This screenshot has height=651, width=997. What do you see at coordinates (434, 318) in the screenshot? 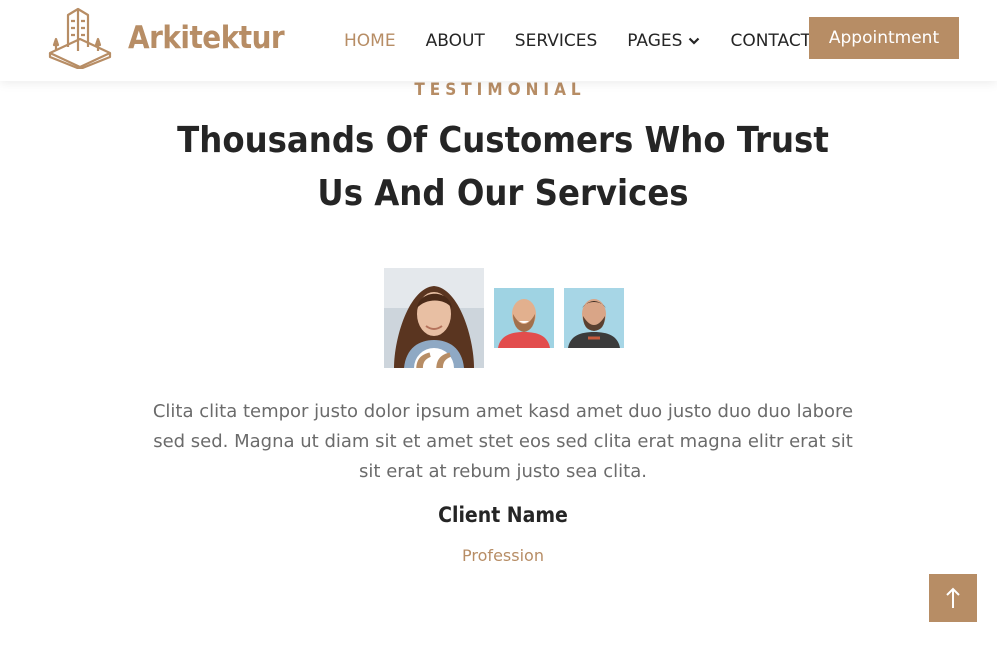
I see `client-avatar-active` at bounding box center [434, 318].